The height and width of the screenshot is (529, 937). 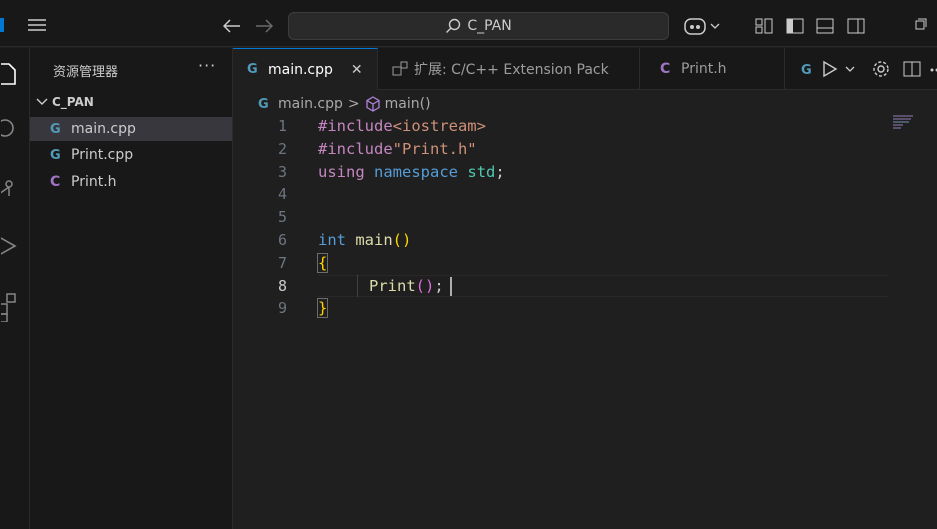 What do you see at coordinates (2, 25) in the screenshot?
I see `app-logo-icon` at bounding box center [2, 25].